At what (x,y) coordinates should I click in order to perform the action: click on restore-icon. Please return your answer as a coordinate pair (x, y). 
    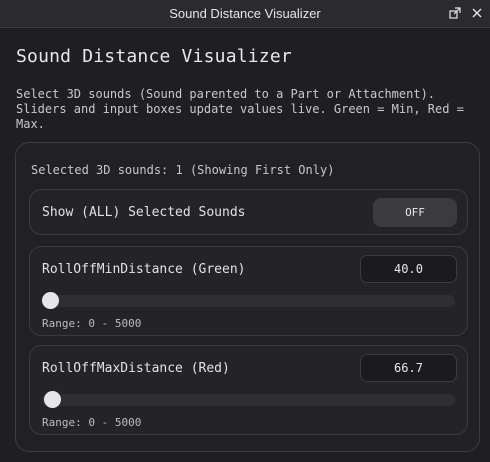
    Looking at the image, I should click on (455, 13).